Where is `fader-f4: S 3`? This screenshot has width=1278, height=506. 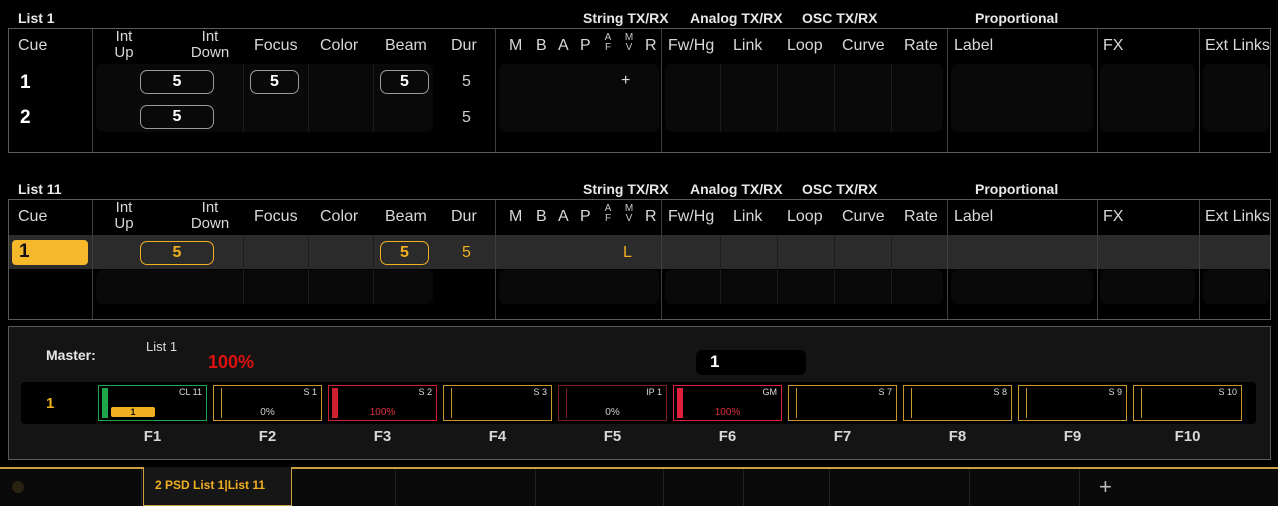
fader-f4: S 3 is located at coordinates (497, 403).